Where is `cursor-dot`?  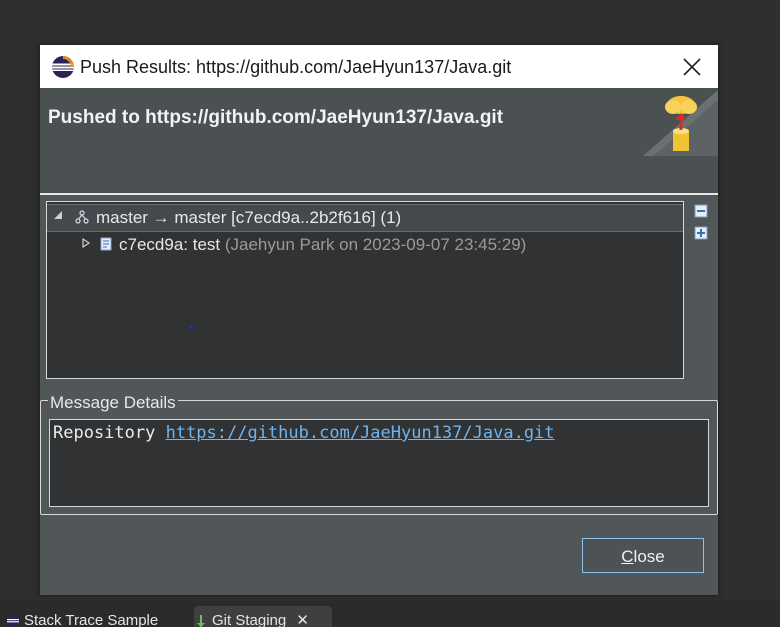 cursor-dot is located at coordinates (191, 327).